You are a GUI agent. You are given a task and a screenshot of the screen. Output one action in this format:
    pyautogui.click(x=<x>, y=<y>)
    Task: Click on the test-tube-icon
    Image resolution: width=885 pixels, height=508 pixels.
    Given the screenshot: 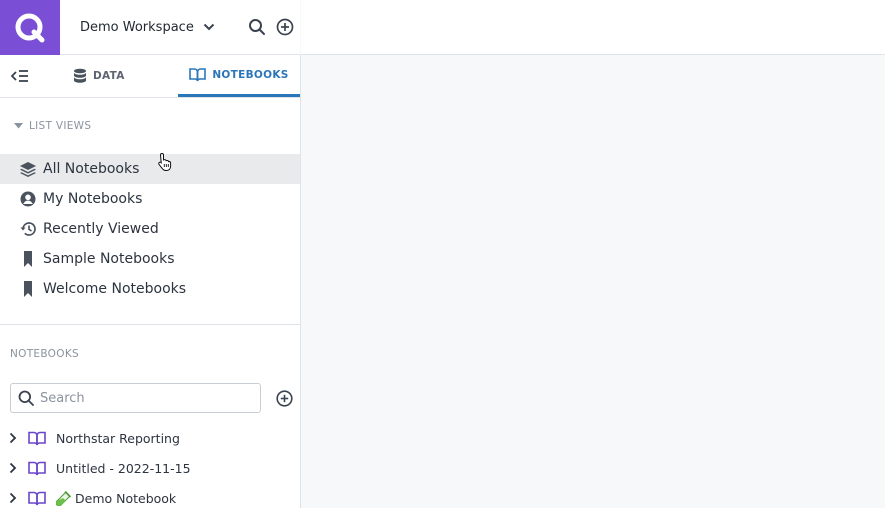 What is the action you would take?
    pyautogui.click(x=63, y=498)
    